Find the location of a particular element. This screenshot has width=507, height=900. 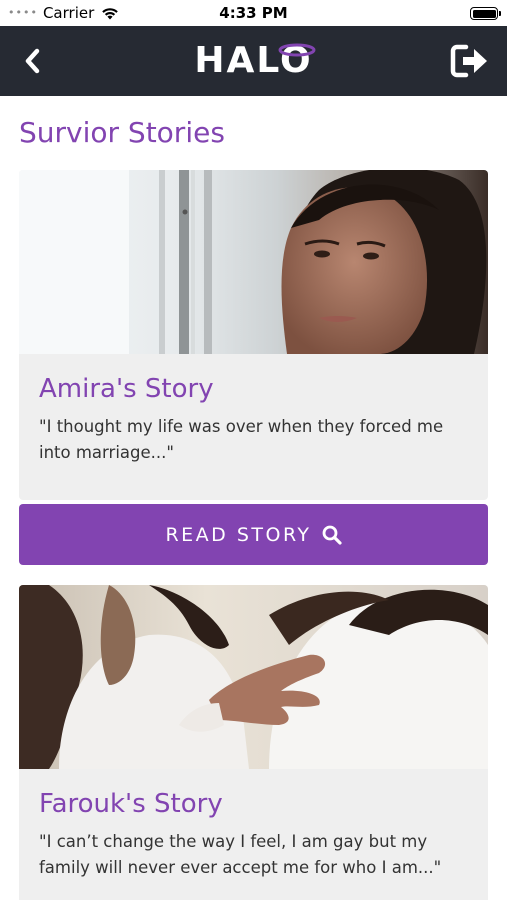

battery-icon is located at coordinates (485, 13).